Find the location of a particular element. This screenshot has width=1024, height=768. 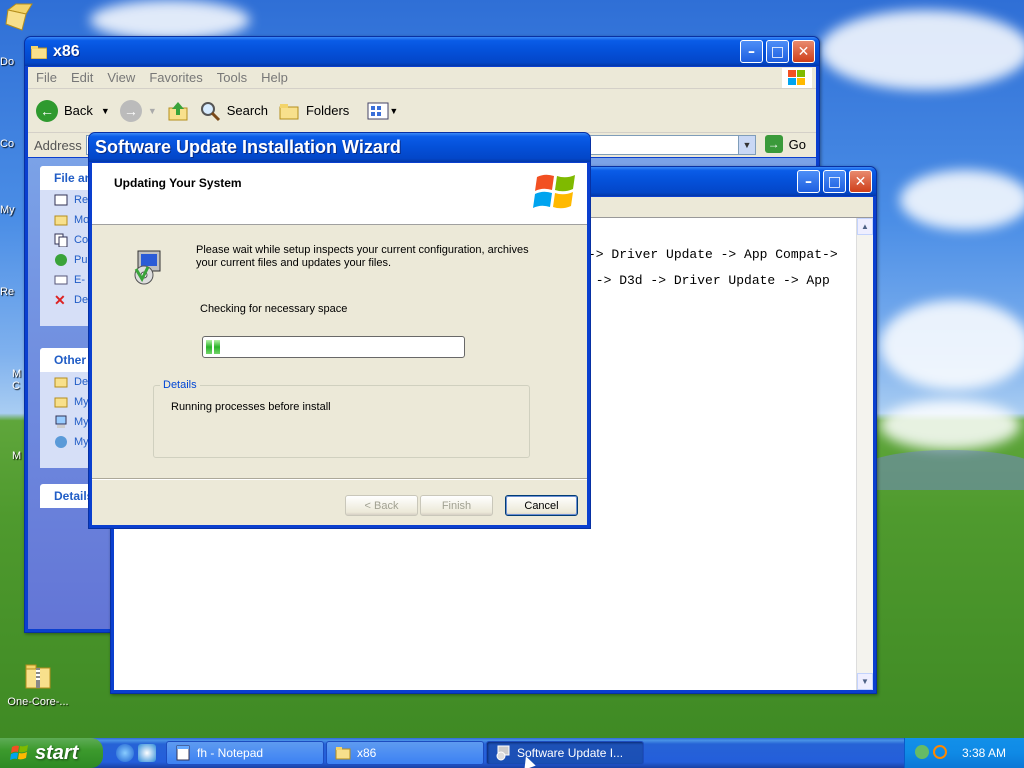

menu-help: Help is located at coordinates (274, 77).